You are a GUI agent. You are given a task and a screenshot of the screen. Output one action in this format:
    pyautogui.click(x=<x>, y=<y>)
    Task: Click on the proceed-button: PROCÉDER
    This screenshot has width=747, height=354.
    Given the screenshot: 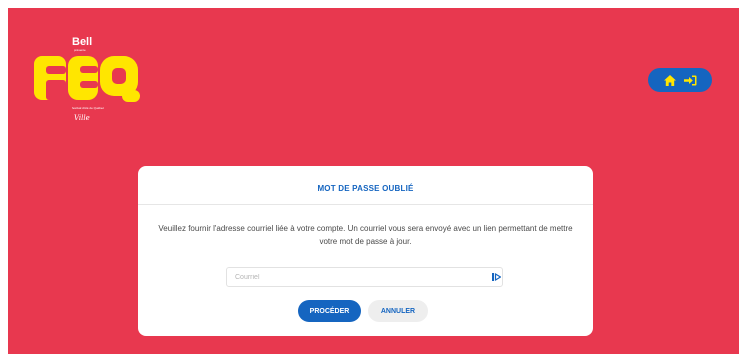 What is the action you would take?
    pyautogui.click(x=329, y=311)
    